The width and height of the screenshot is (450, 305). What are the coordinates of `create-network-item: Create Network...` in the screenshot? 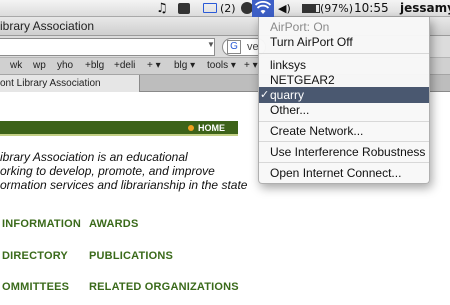 It's located at (344, 131).